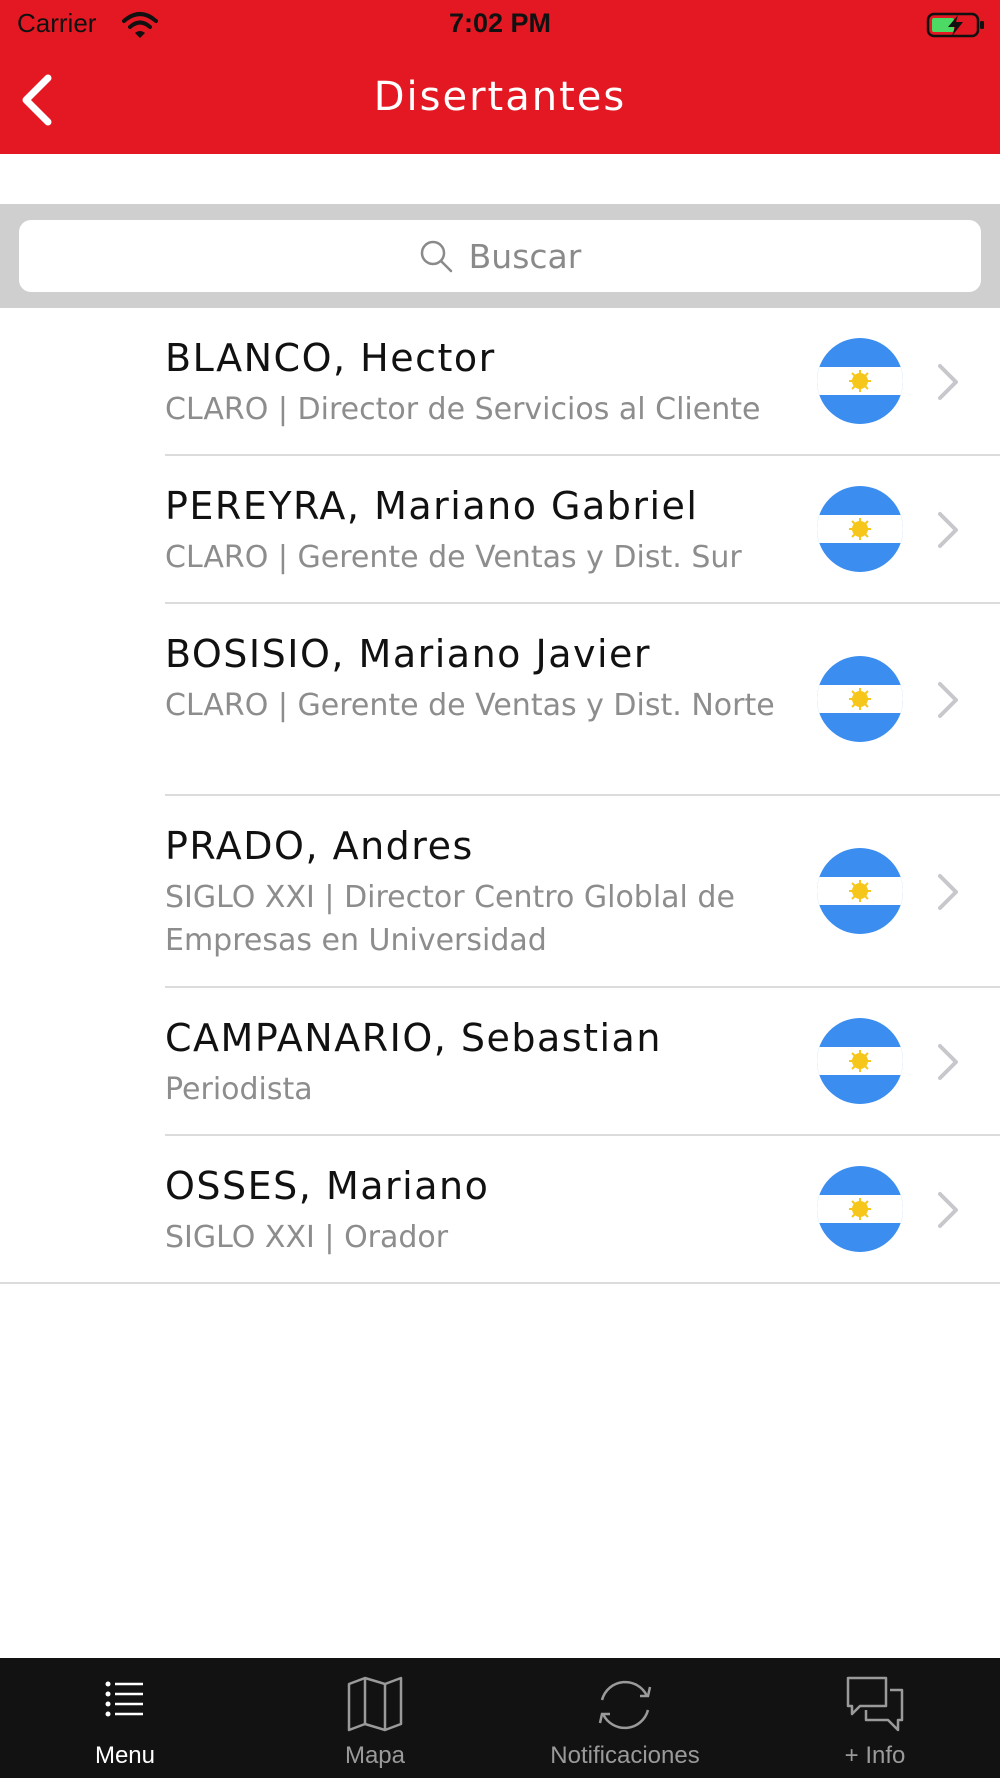 Image resolution: width=1000 pixels, height=1778 pixels. Describe the element at coordinates (525, 256) in the screenshot. I see `search-placeholder: Buscar` at that location.